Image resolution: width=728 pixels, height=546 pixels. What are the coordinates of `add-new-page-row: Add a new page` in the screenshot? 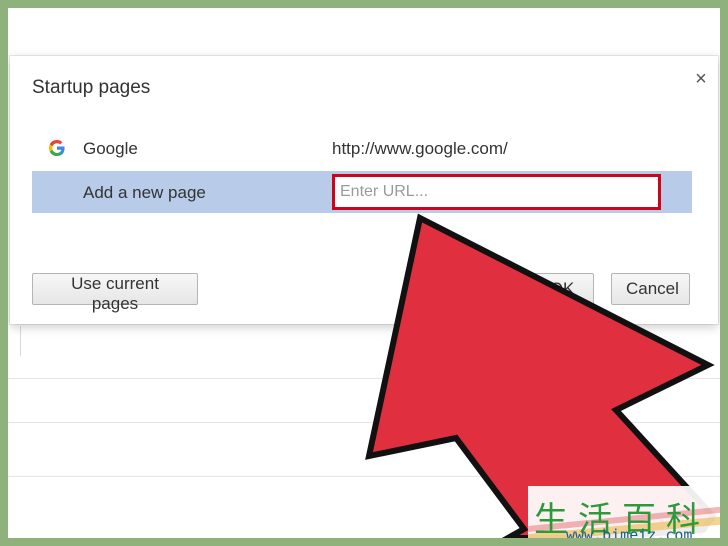 It's located at (362, 192).